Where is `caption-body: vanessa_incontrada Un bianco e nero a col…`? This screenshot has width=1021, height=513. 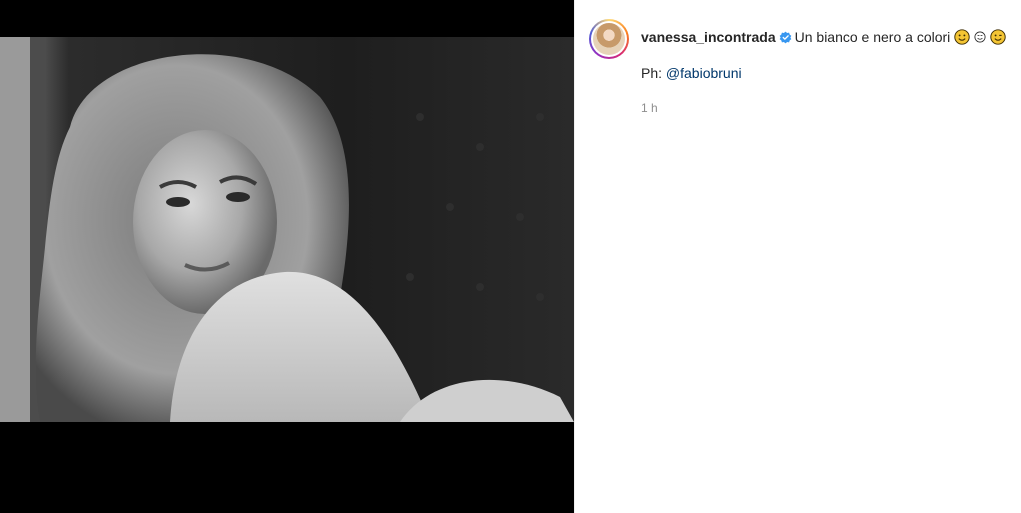
caption-body: vanessa_incontrada Un bianco e nero a col… is located at coordinates (823, 68).